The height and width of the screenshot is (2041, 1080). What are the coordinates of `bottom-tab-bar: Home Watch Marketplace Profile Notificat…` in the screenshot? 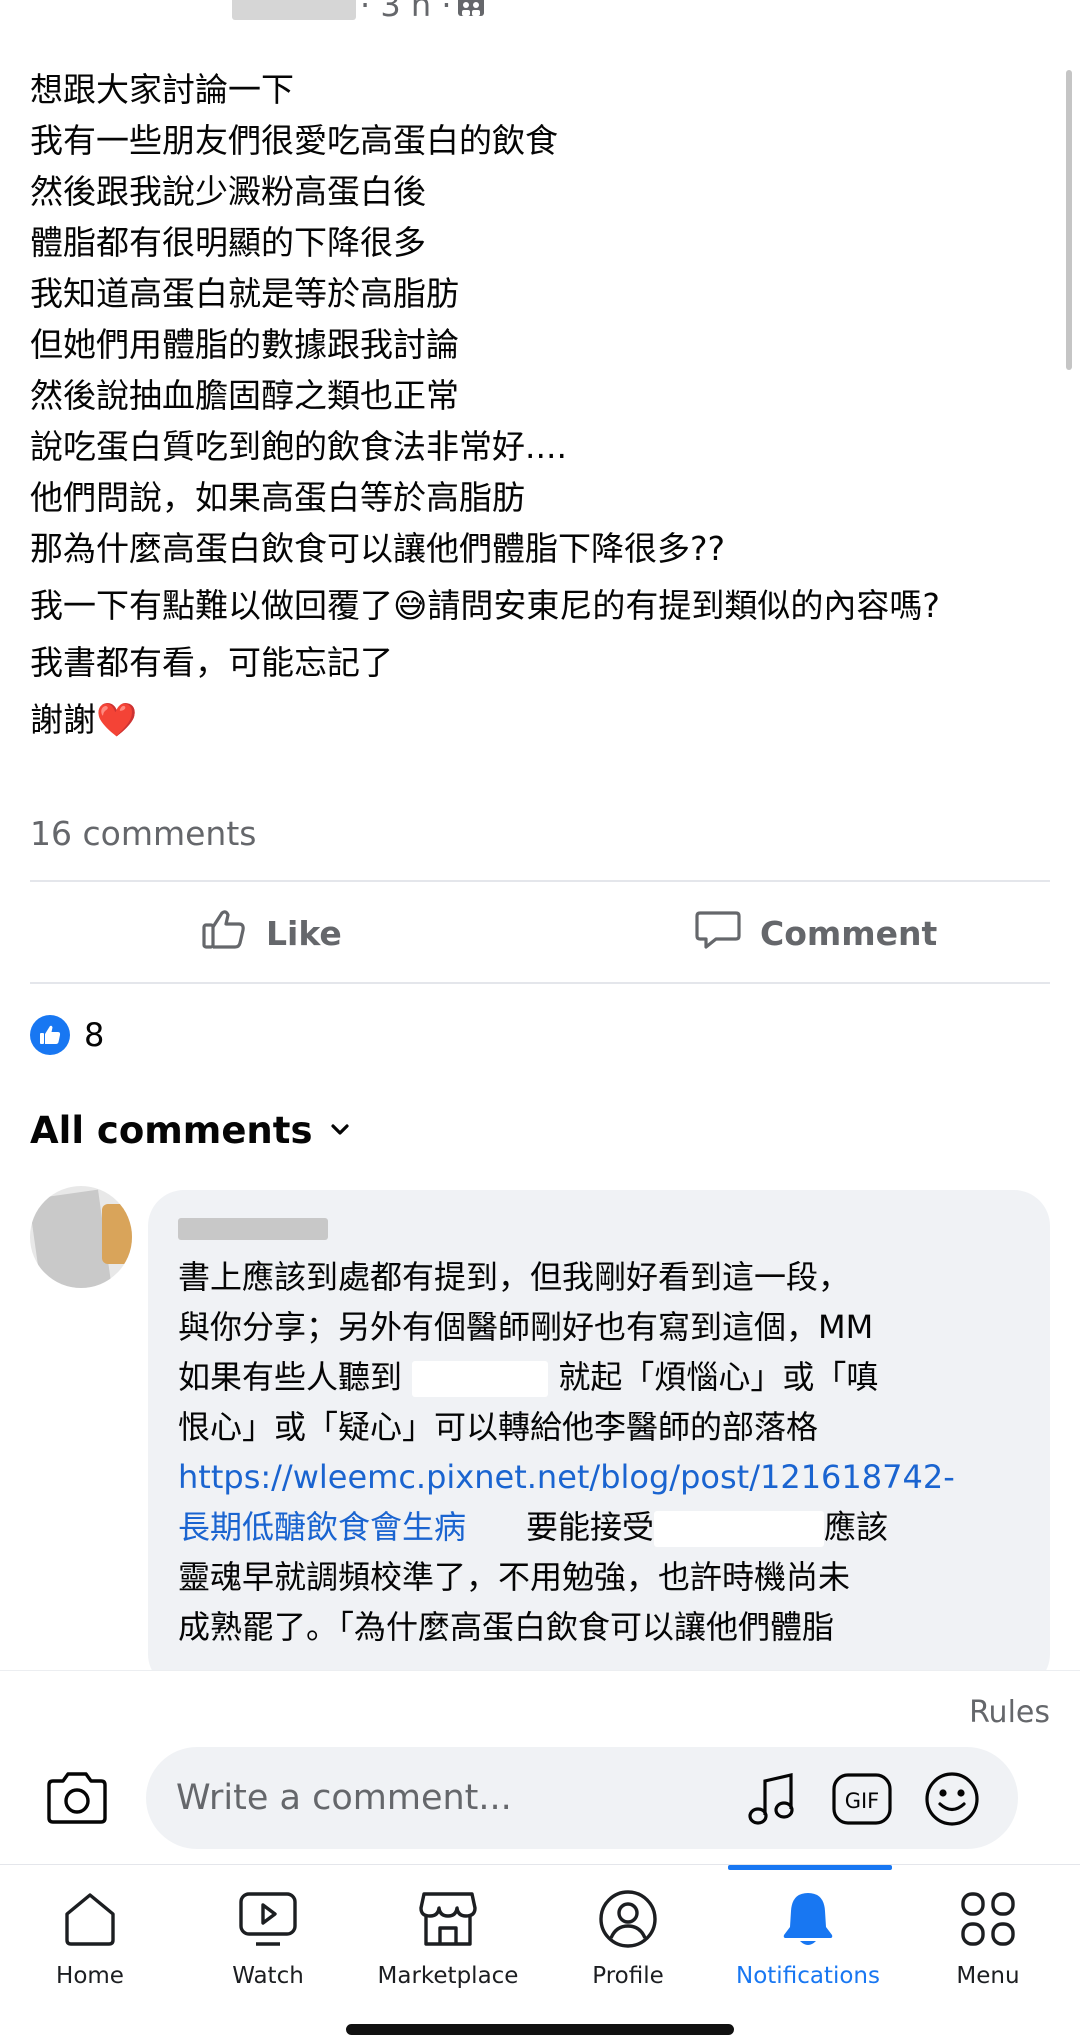 It's located at (540, 1952).